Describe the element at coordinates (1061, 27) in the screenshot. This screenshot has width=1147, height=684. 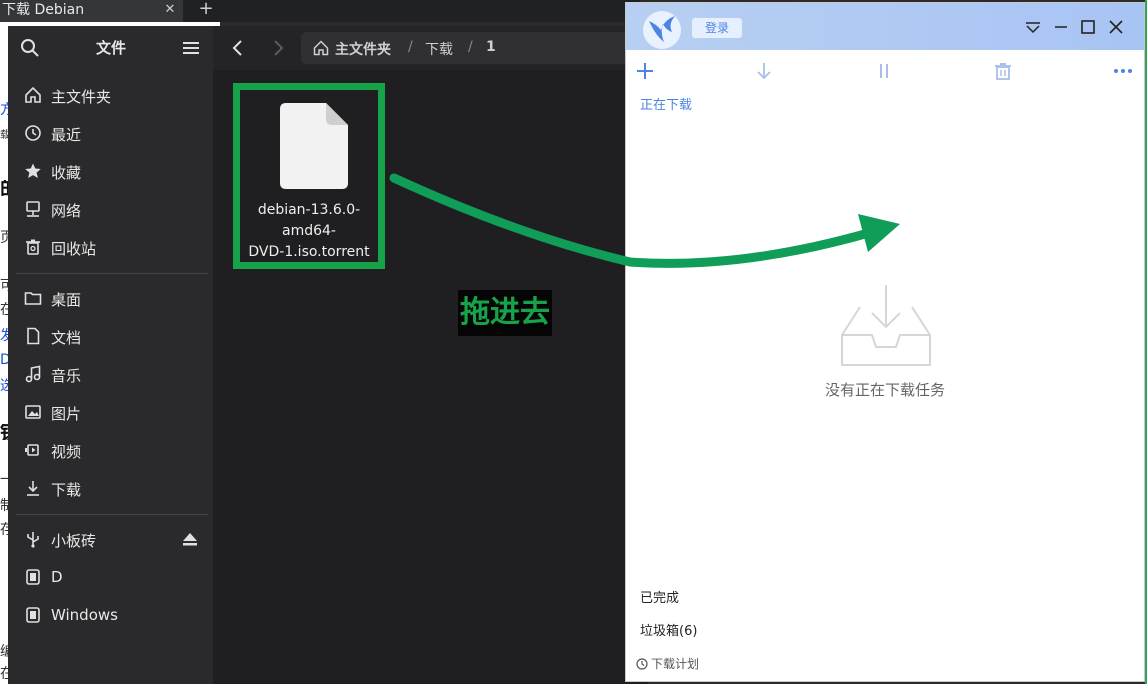
I see `minimize-icon` at that location.